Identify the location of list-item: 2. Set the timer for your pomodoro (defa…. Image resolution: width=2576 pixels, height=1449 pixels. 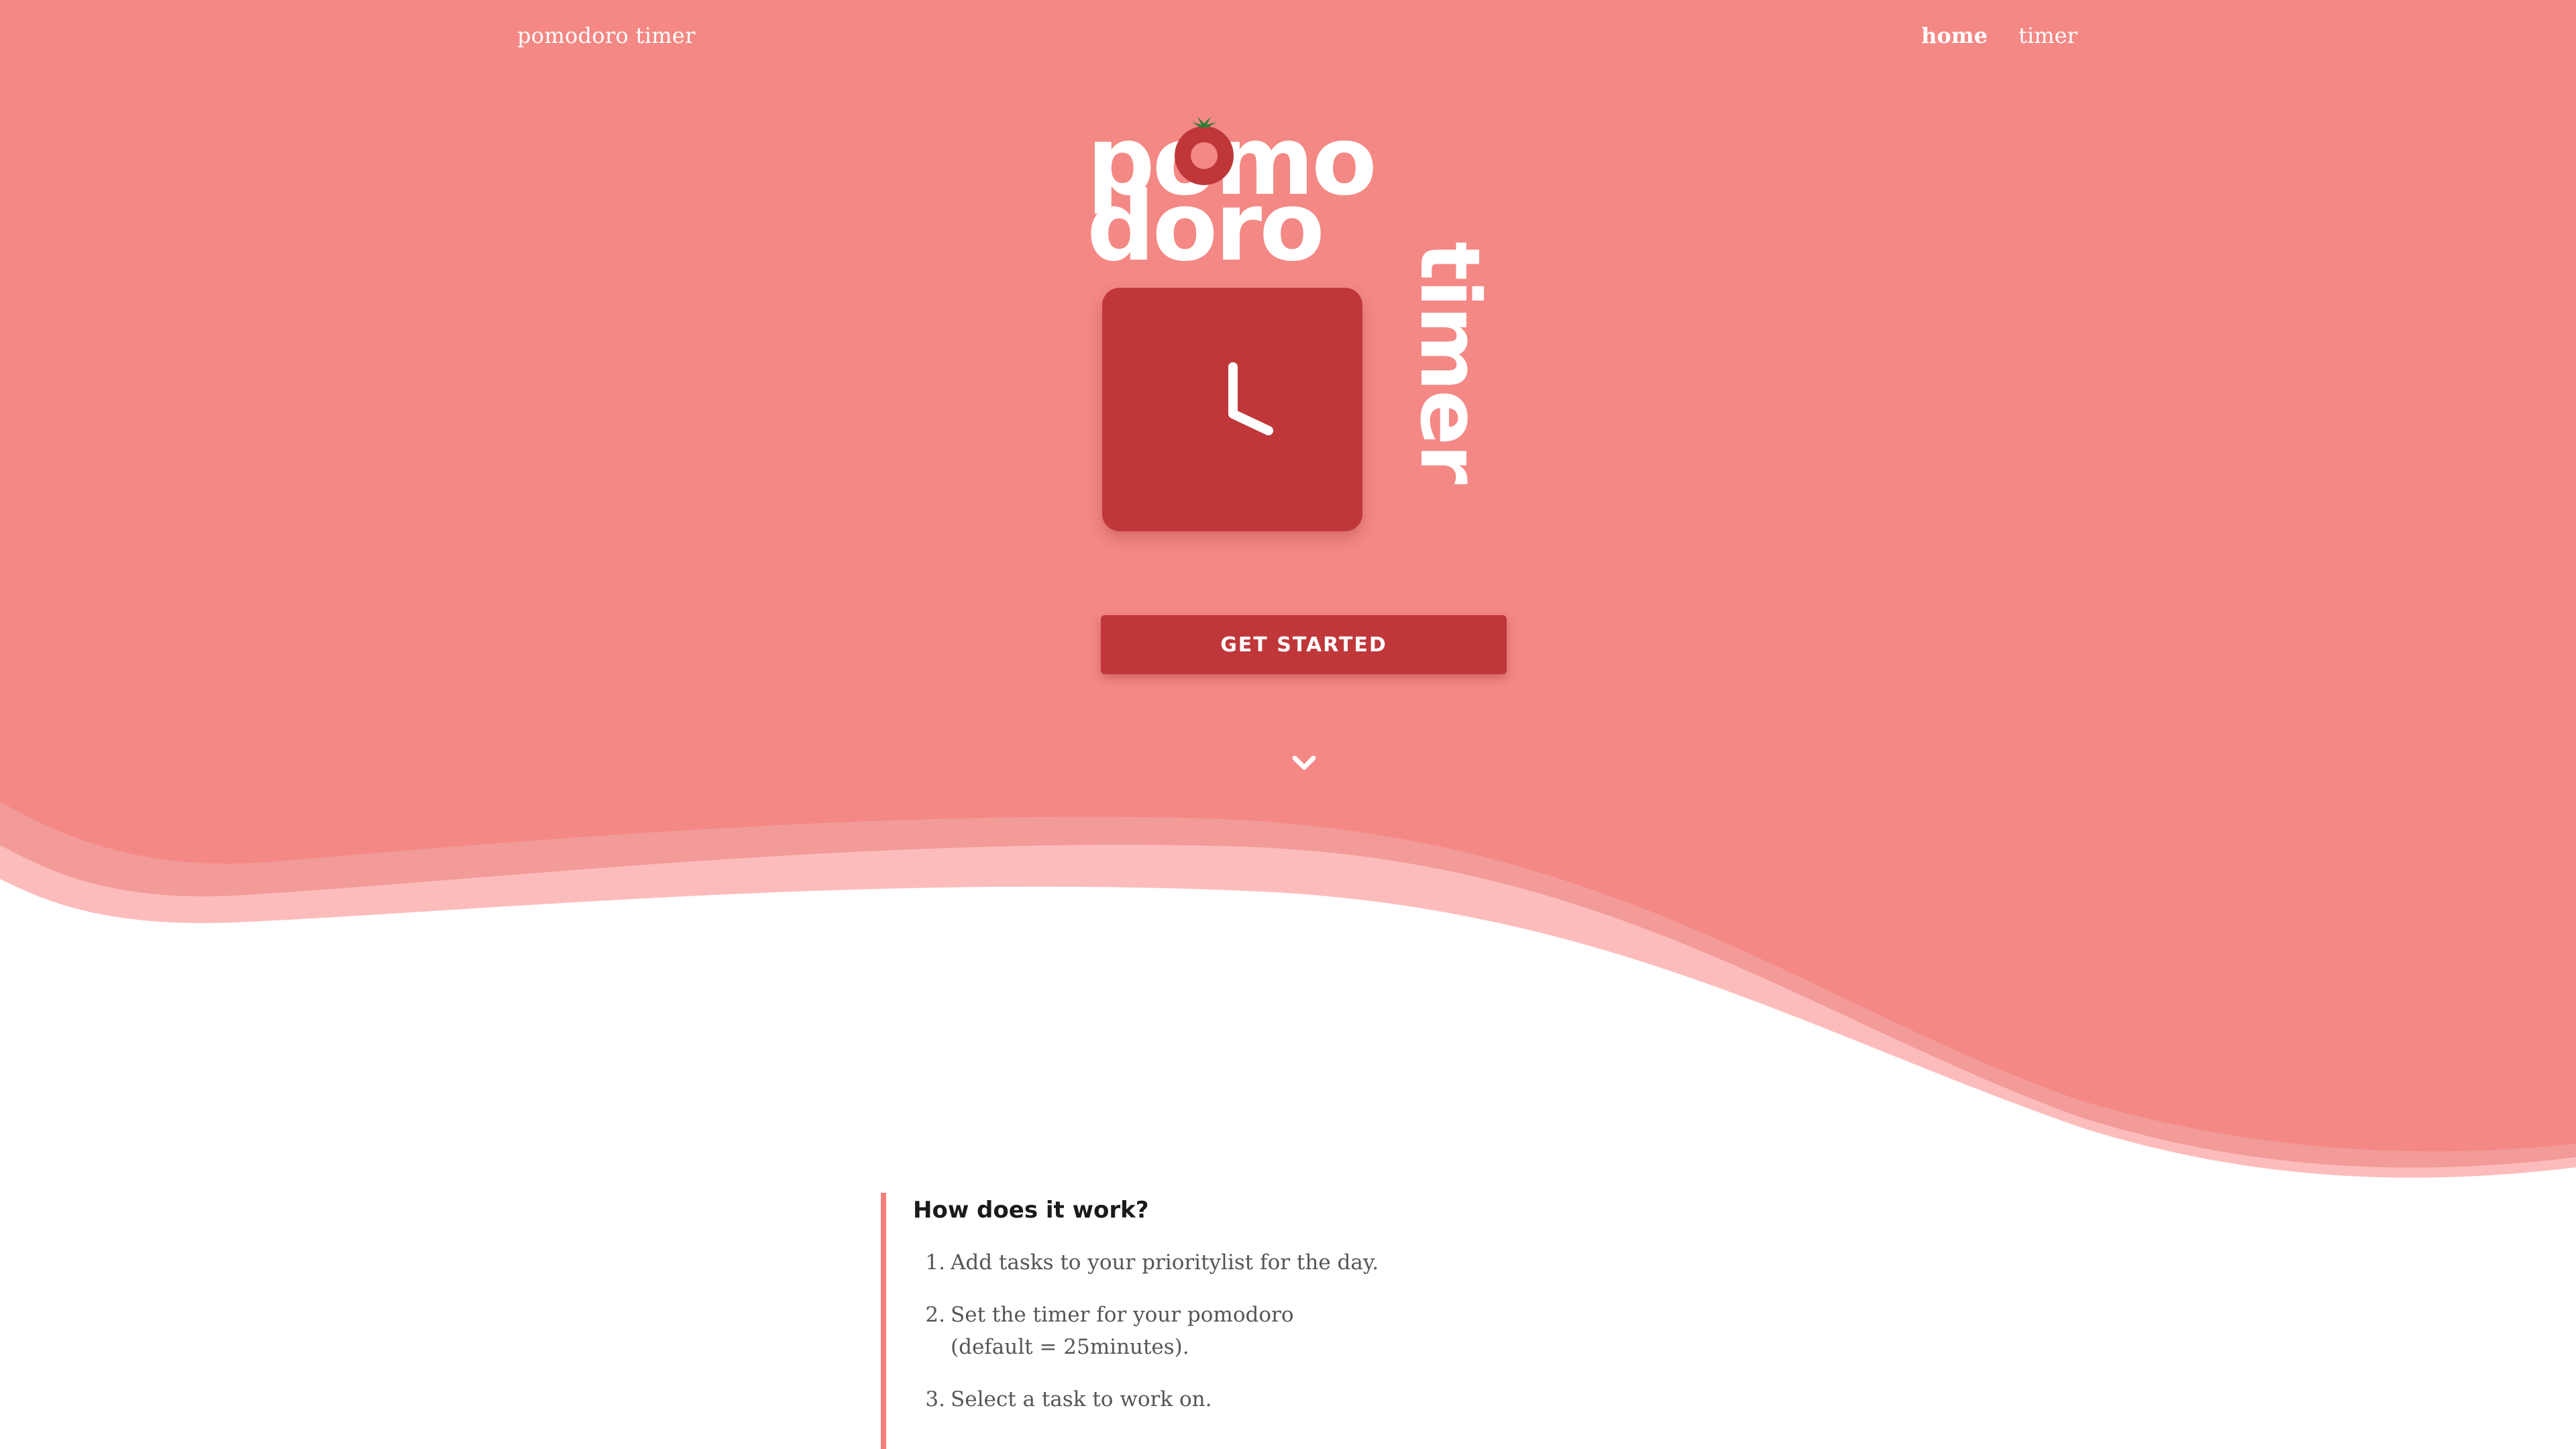
(1146, 1331).